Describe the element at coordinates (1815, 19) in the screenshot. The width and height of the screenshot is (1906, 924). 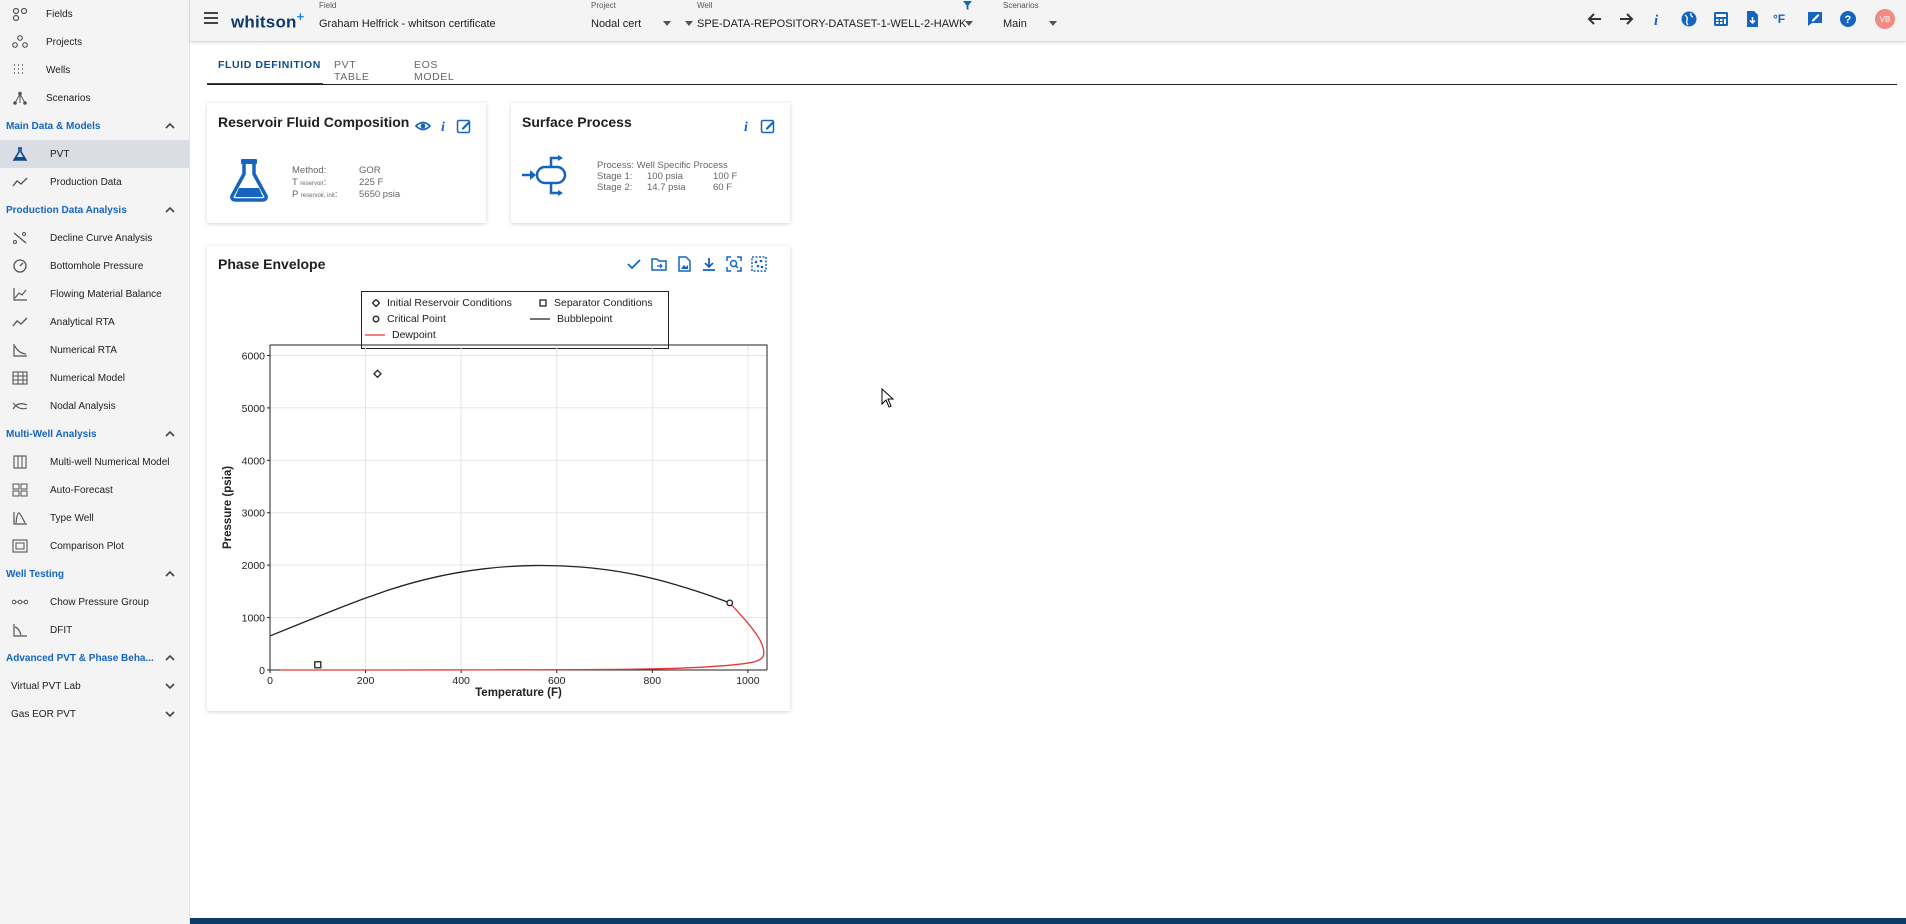
I see `feedback-icon` at that location.